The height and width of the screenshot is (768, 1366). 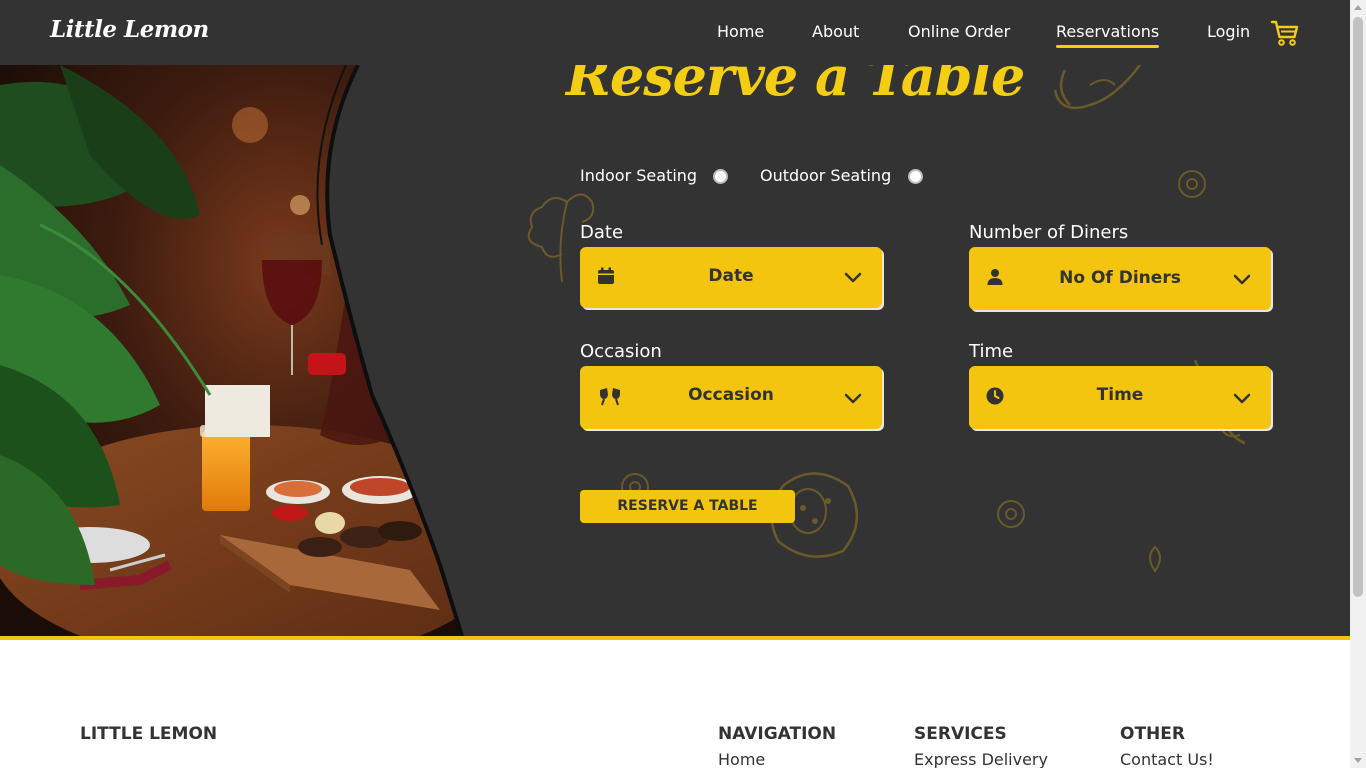 What do you see at coordinates (602, 232) in the screenshot?
I see `date-label: Date` at bounding box center [602, 232].